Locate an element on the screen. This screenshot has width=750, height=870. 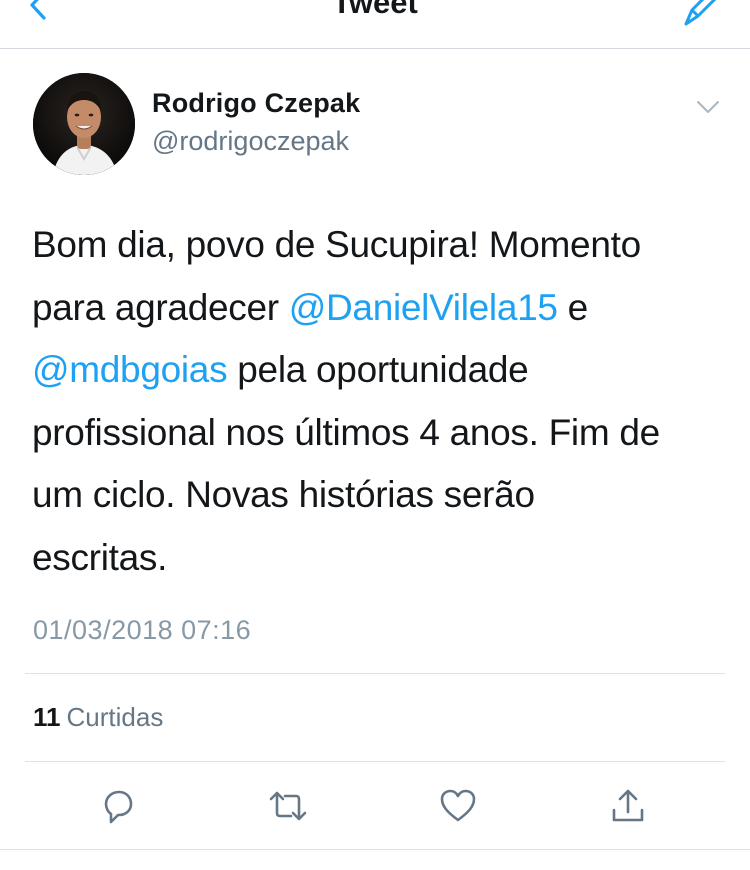
compose-tweet-button is located at coordinates (700, 14).